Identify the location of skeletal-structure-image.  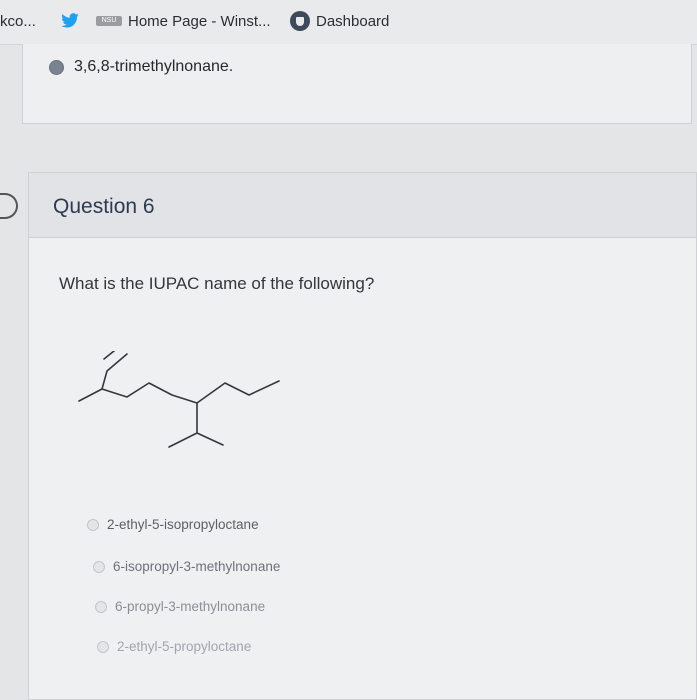
(179, 399).